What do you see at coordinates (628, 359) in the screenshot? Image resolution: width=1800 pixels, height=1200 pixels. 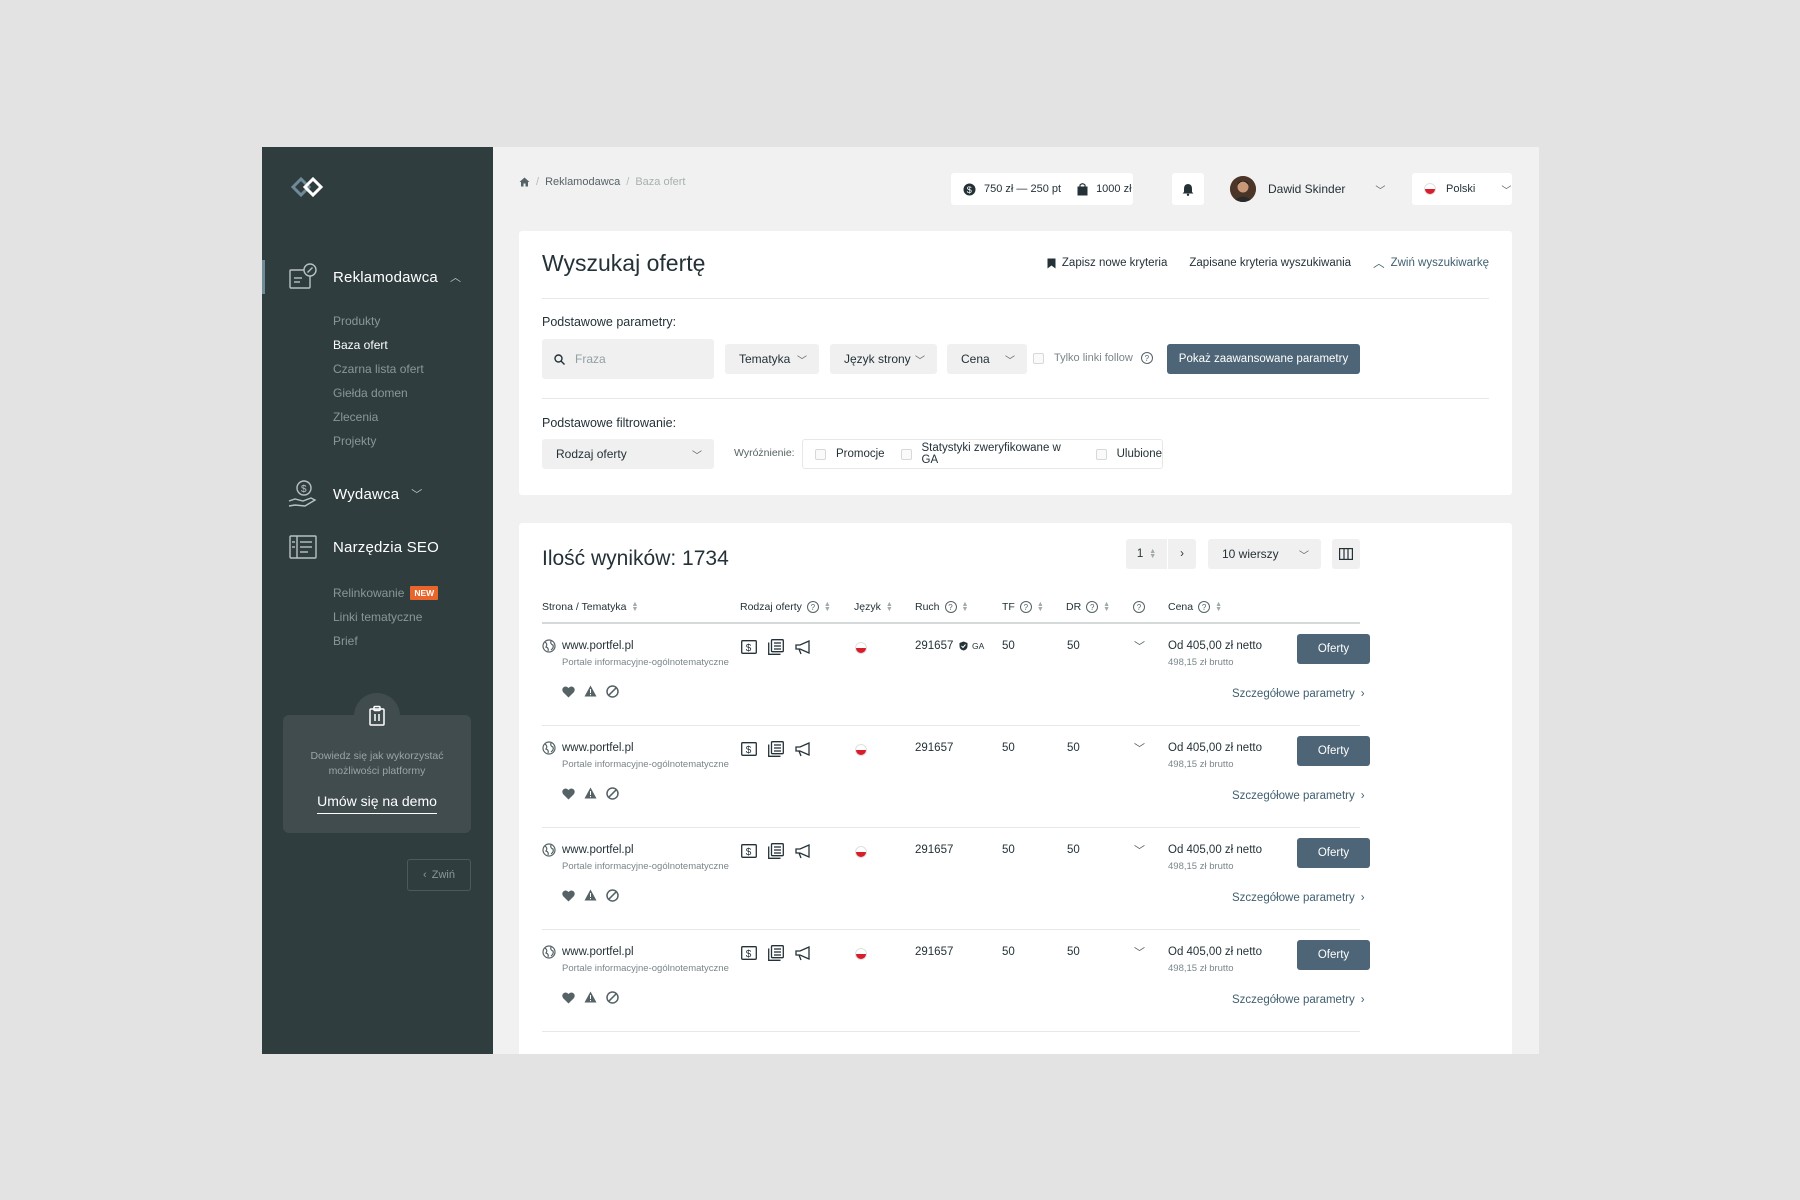 I see `phrase-search-input: Fraza` at bounding box center [628, 359].